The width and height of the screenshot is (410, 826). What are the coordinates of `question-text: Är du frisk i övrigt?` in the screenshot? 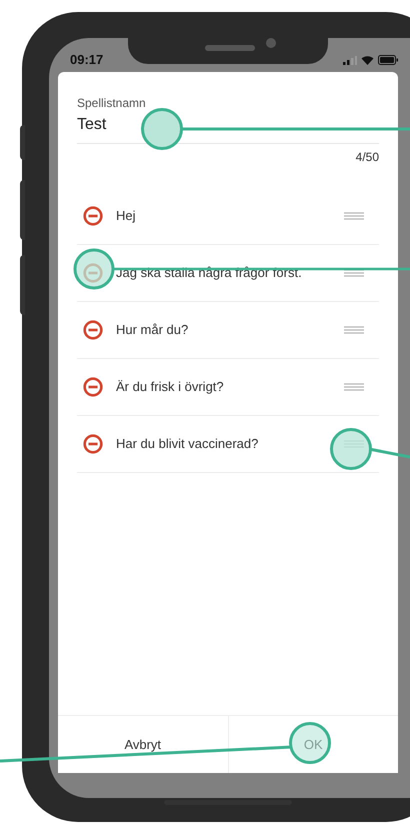 It's located at (170, 387).